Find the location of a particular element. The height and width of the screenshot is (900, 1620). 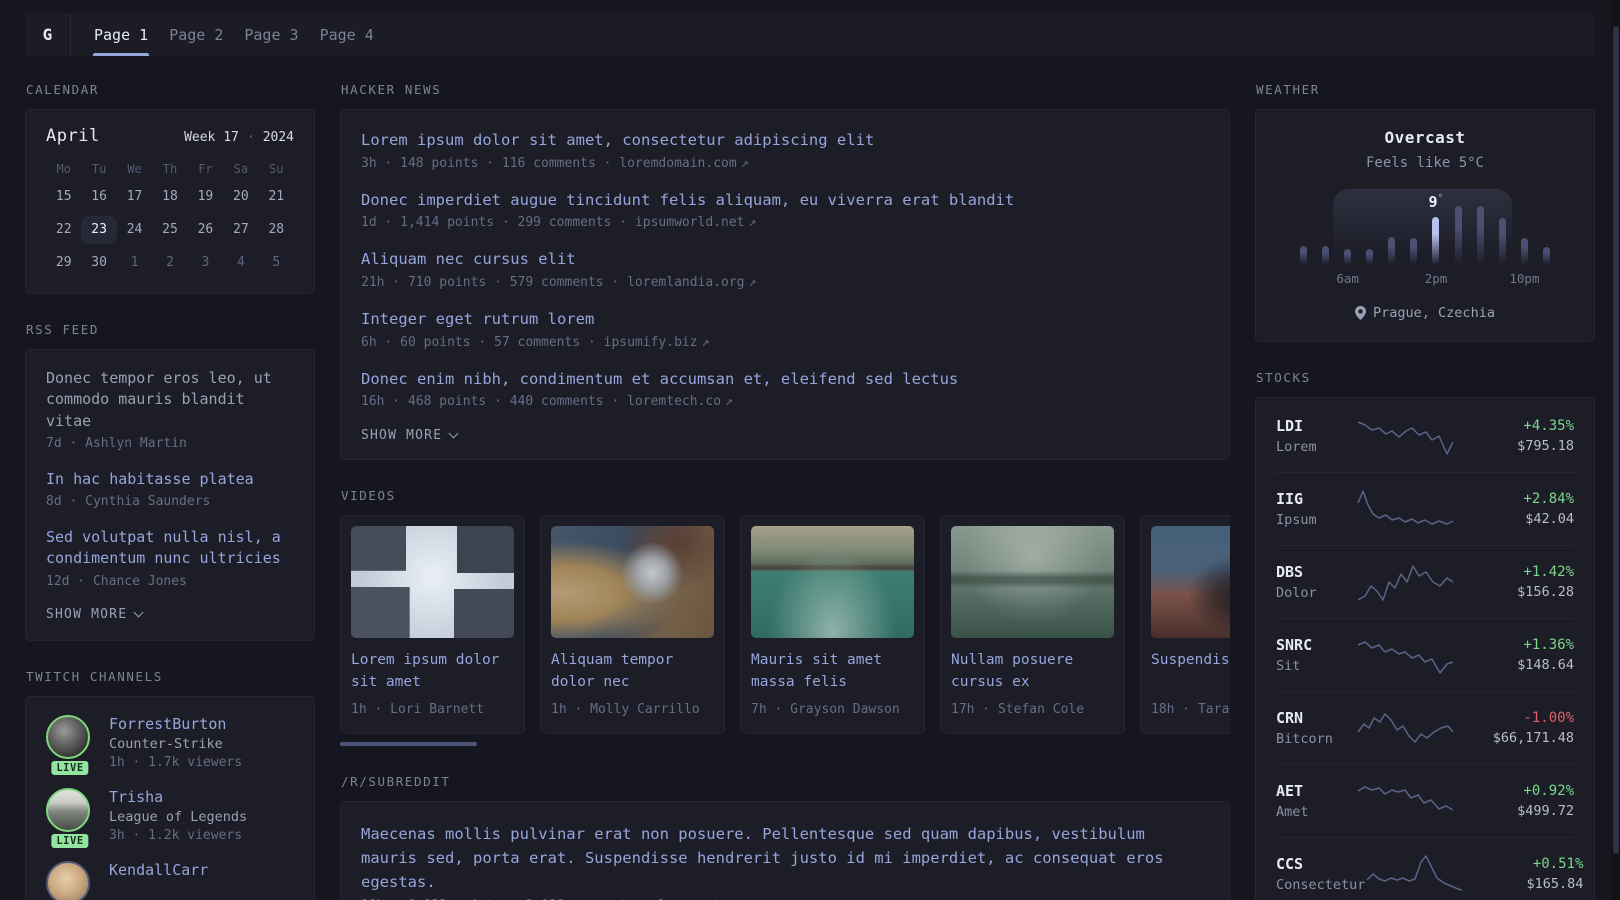

weather-feels-like: Feels like 5°C is located at coordinates (1424, 163).